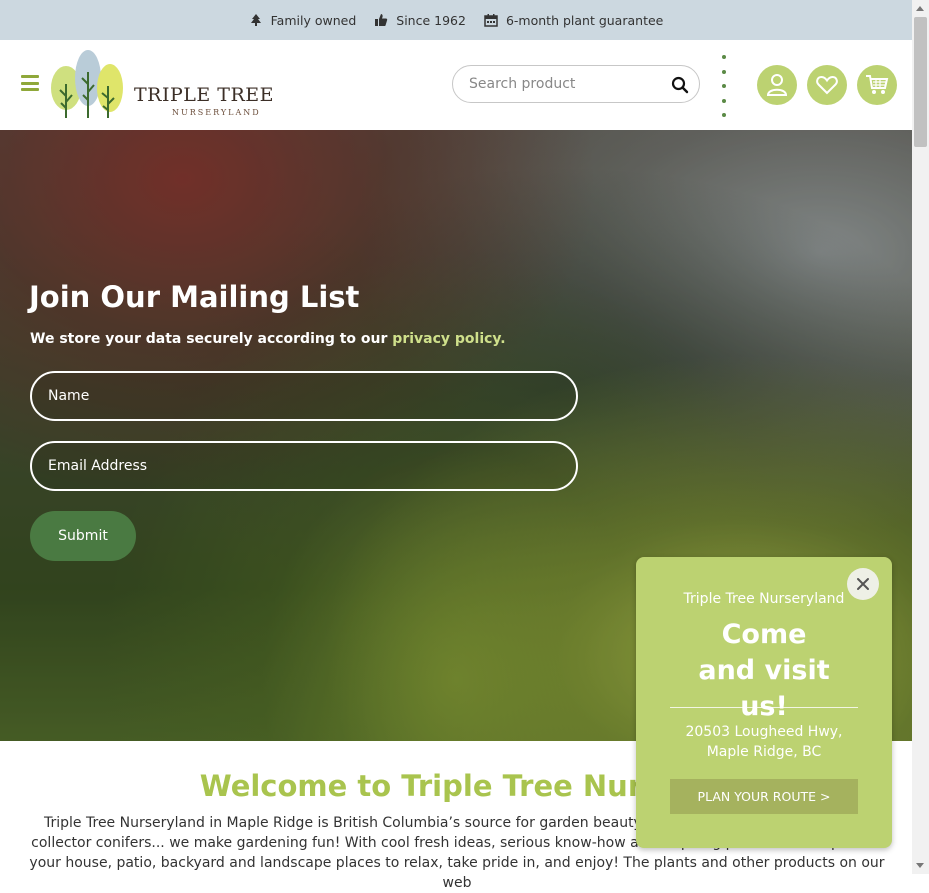 The height and width of the screenshot is (893, 929). Describe the element at coordinates (584, 20) in the screenshot. I see `announcement-text: 6-month plant guarantee` at that location.